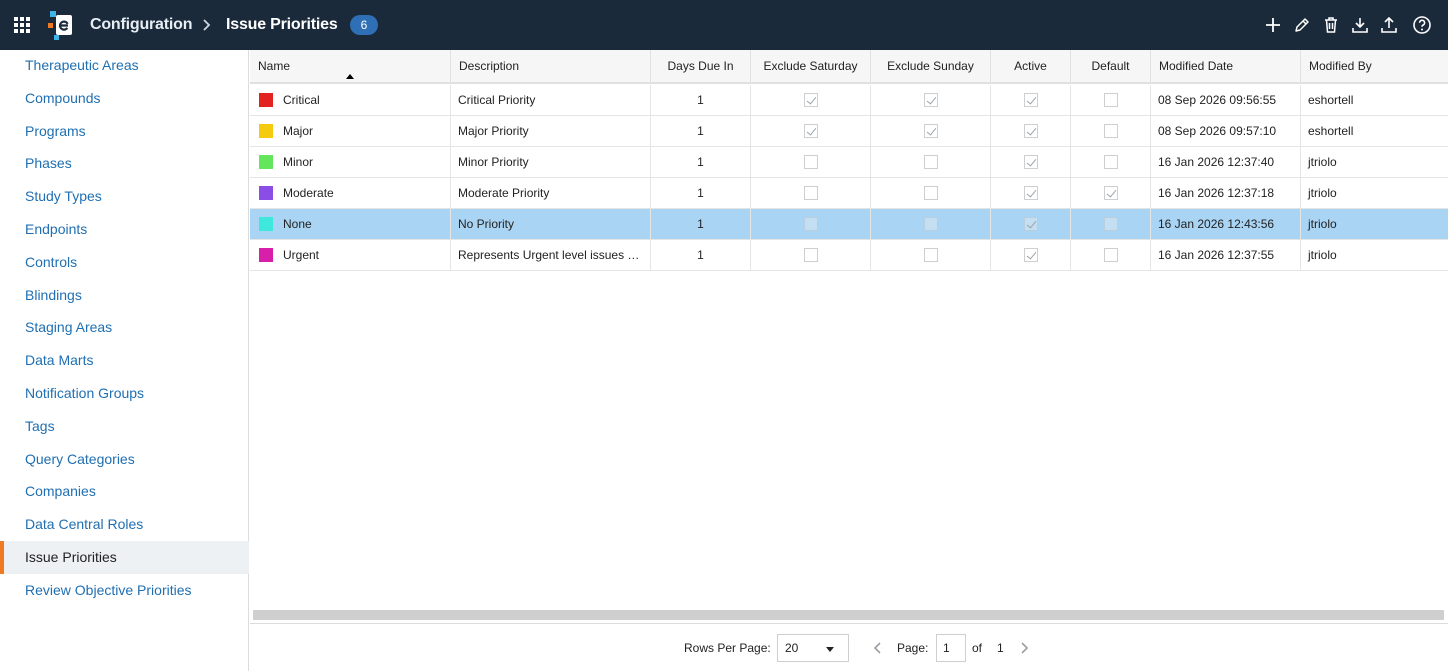 The height and width of the screenshot is (671, 1448). I want to click on column-header-days-due-in: Days Due In, so click(701, 67).